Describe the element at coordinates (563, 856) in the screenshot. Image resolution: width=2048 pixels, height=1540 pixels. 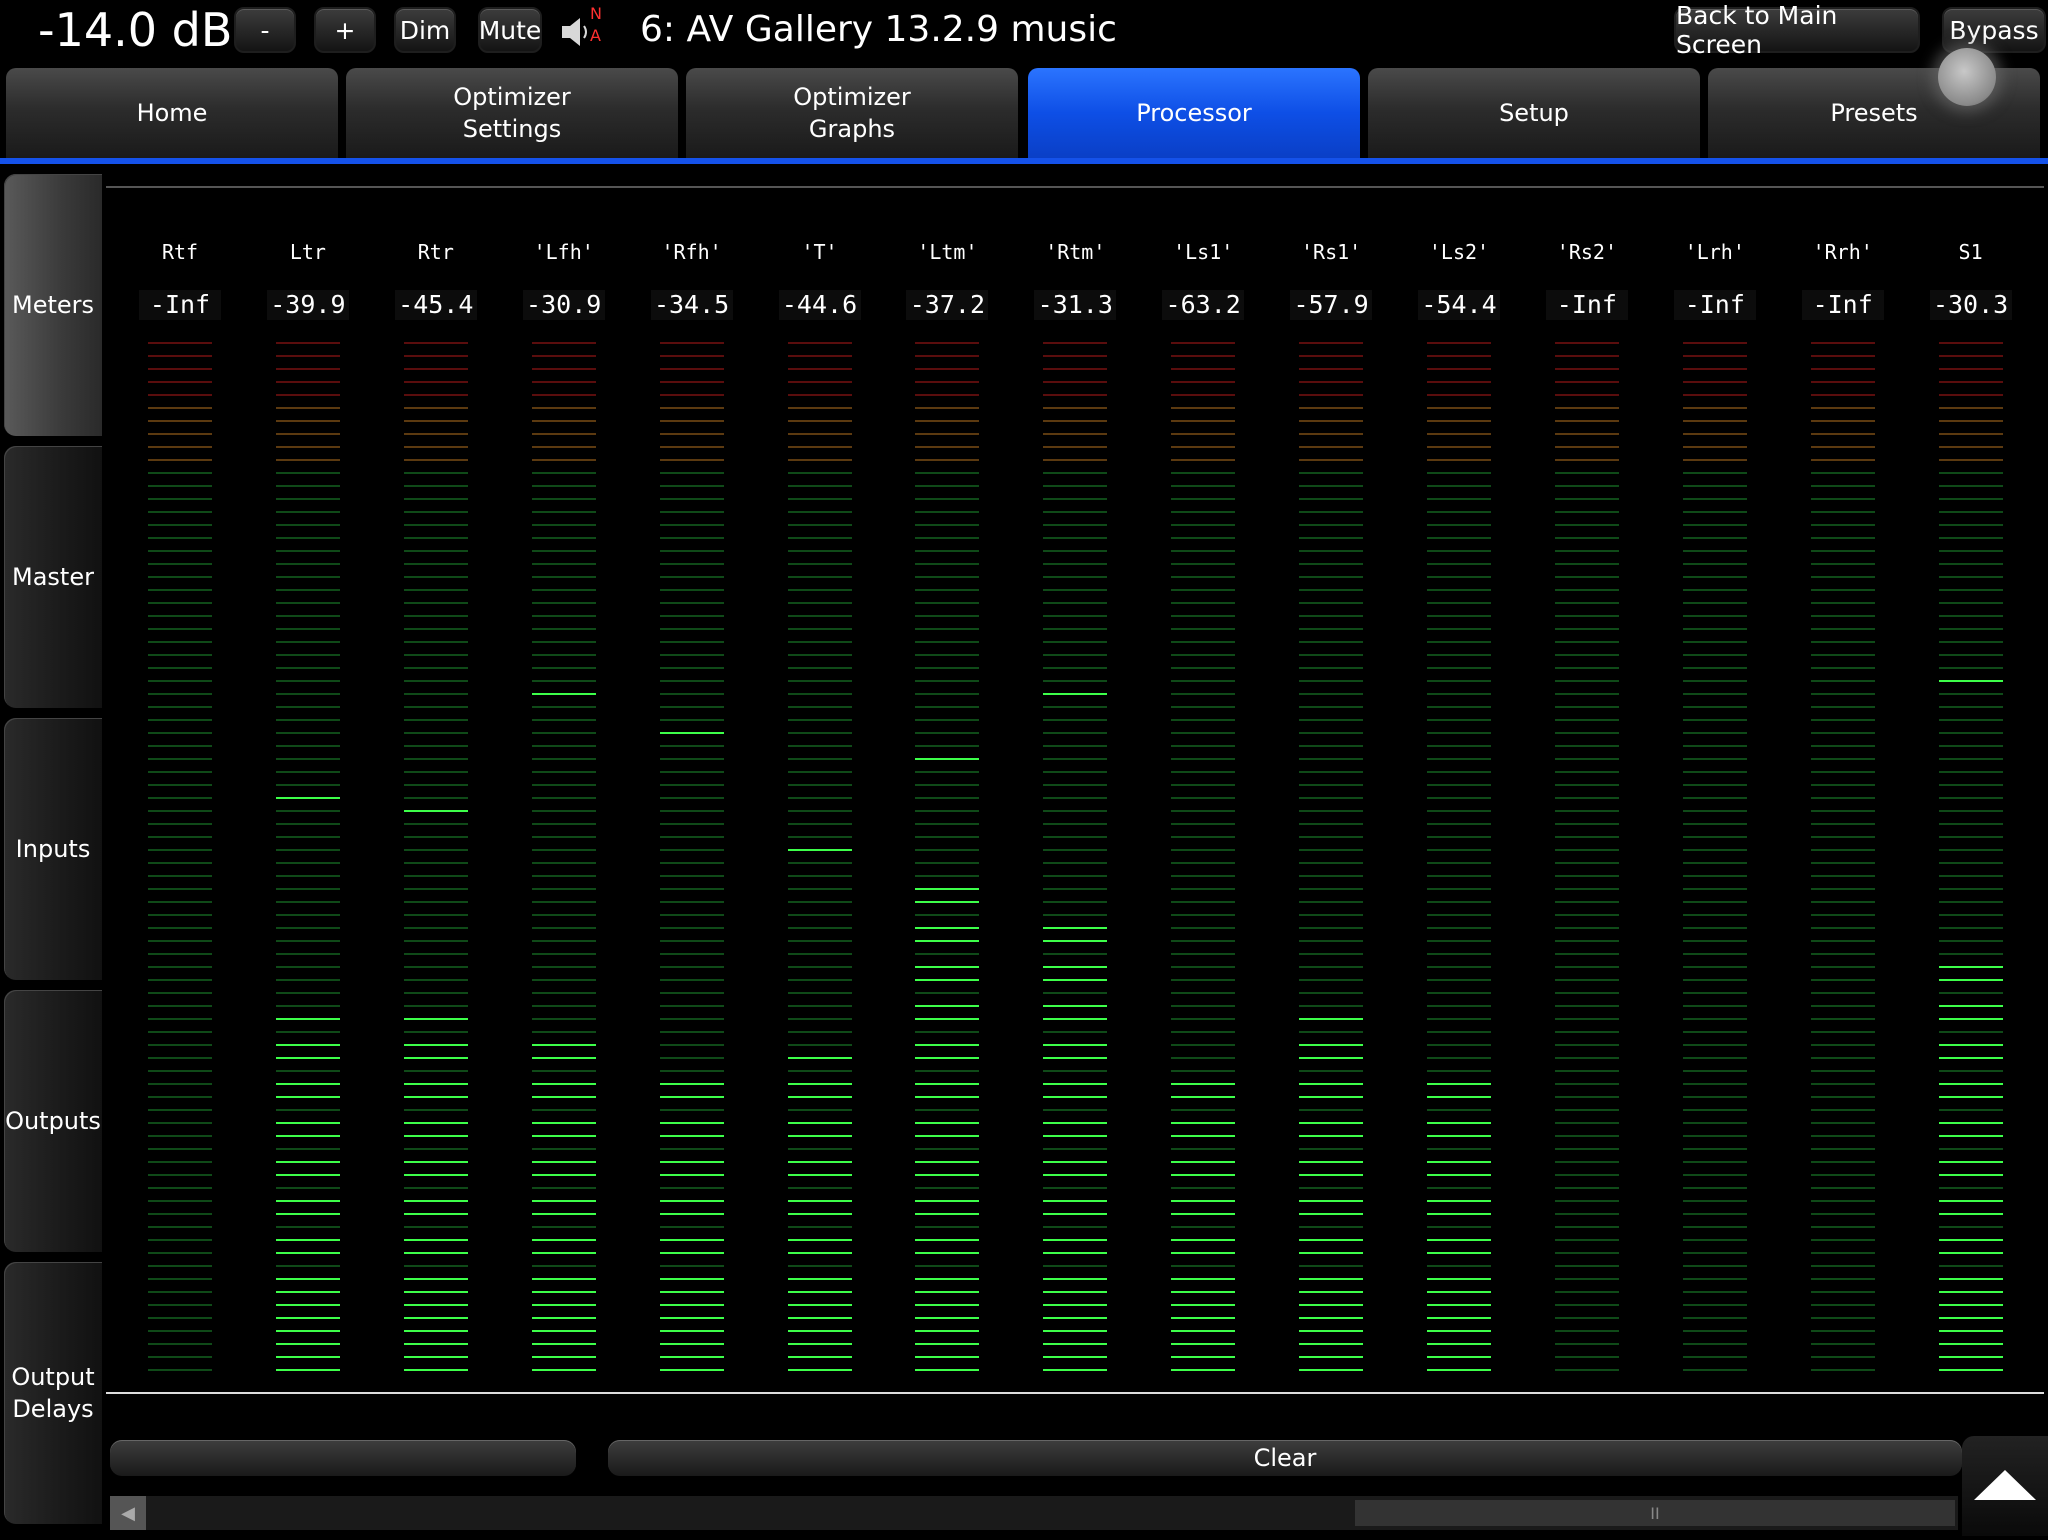
I see `level-meter` at that location.